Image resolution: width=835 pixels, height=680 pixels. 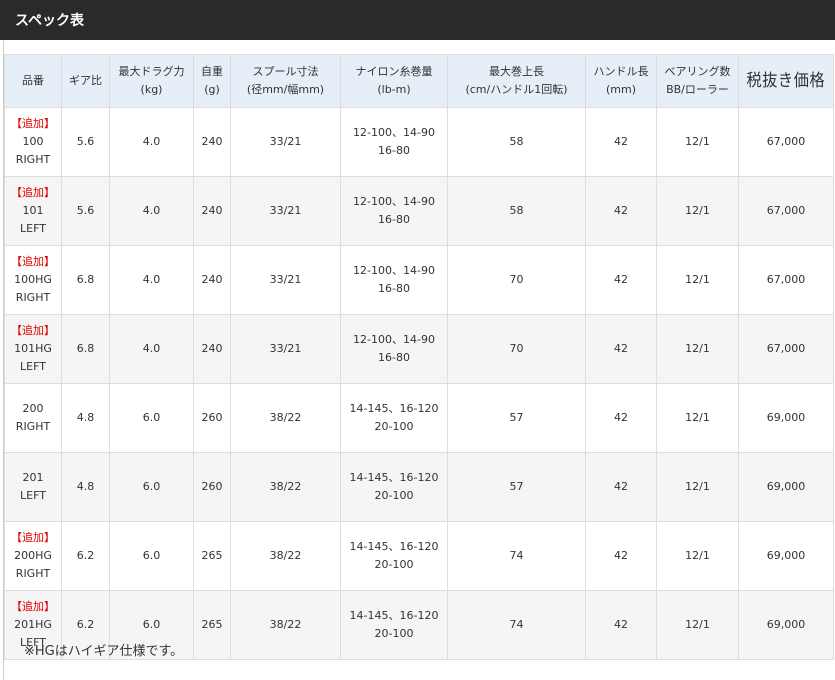 I want to click on header-model: 品番, so click(x=33, y=81).